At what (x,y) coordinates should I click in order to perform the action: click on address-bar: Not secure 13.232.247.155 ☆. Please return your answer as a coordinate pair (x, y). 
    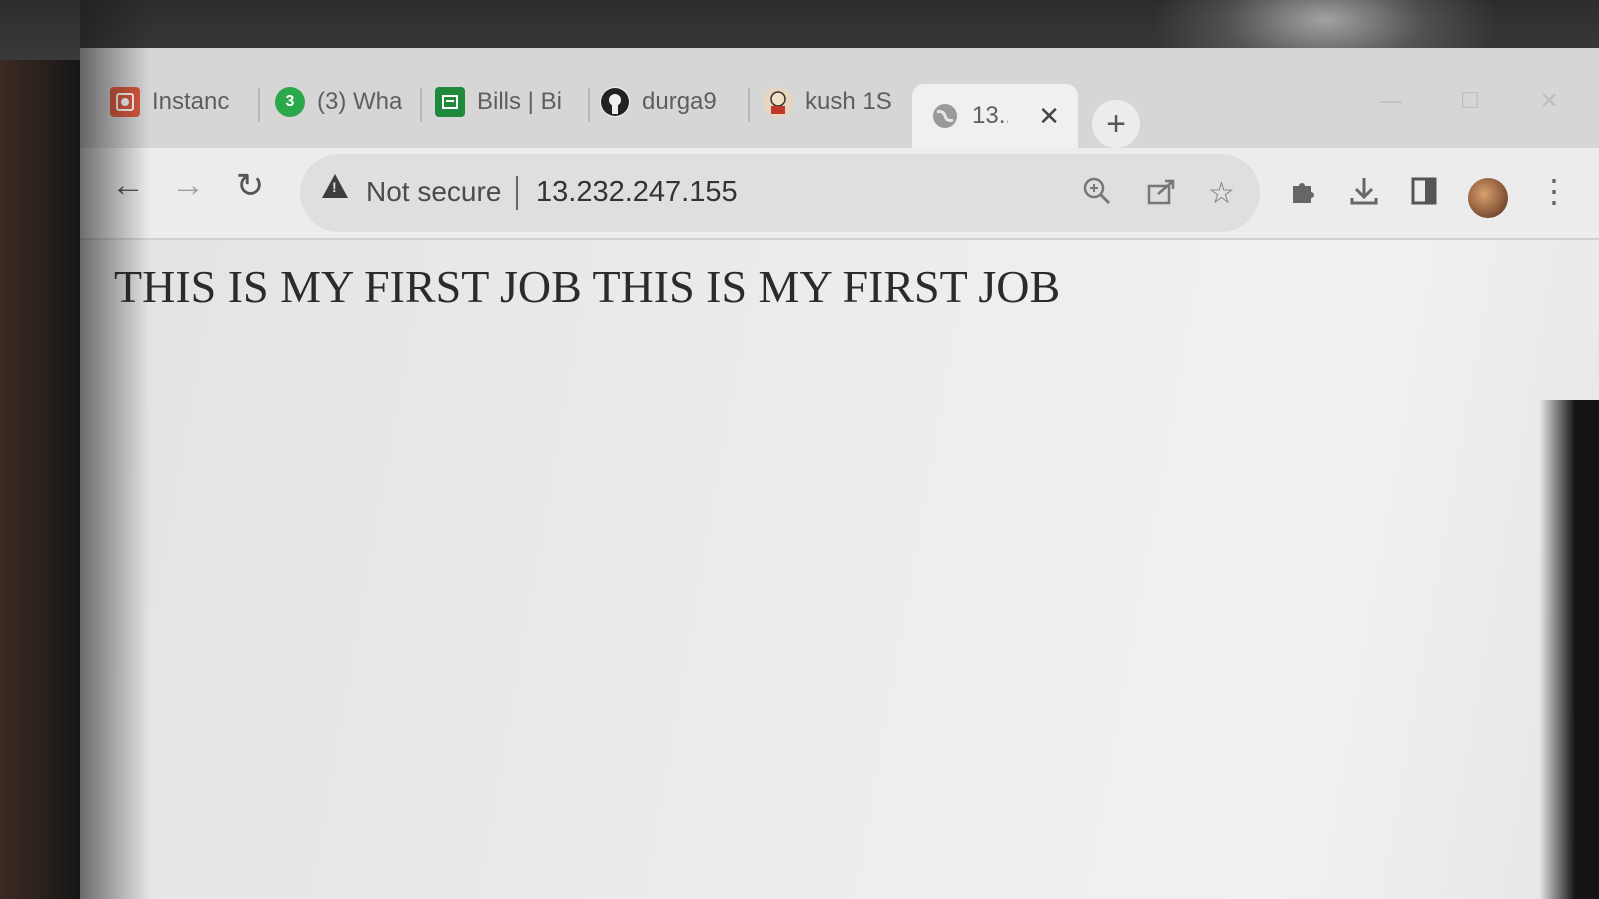
    Looking at the image, I should click on (780, 193).